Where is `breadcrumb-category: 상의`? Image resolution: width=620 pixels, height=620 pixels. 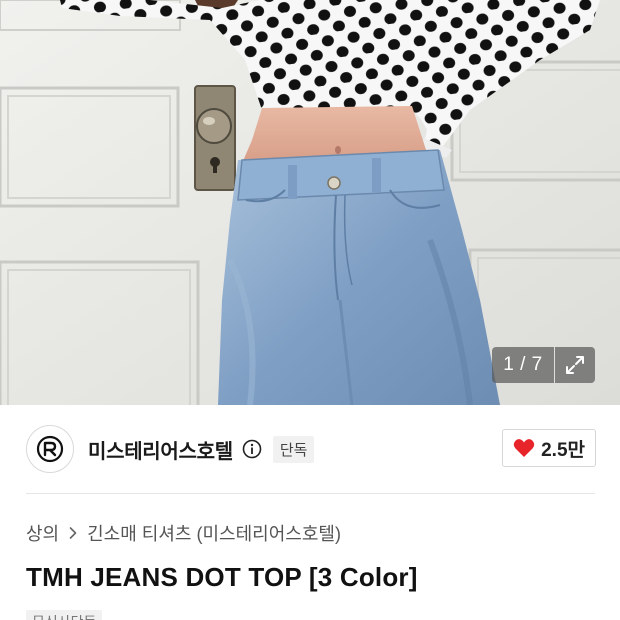 breadcrumb-category: 상의 is located at coordinates (42, 533).